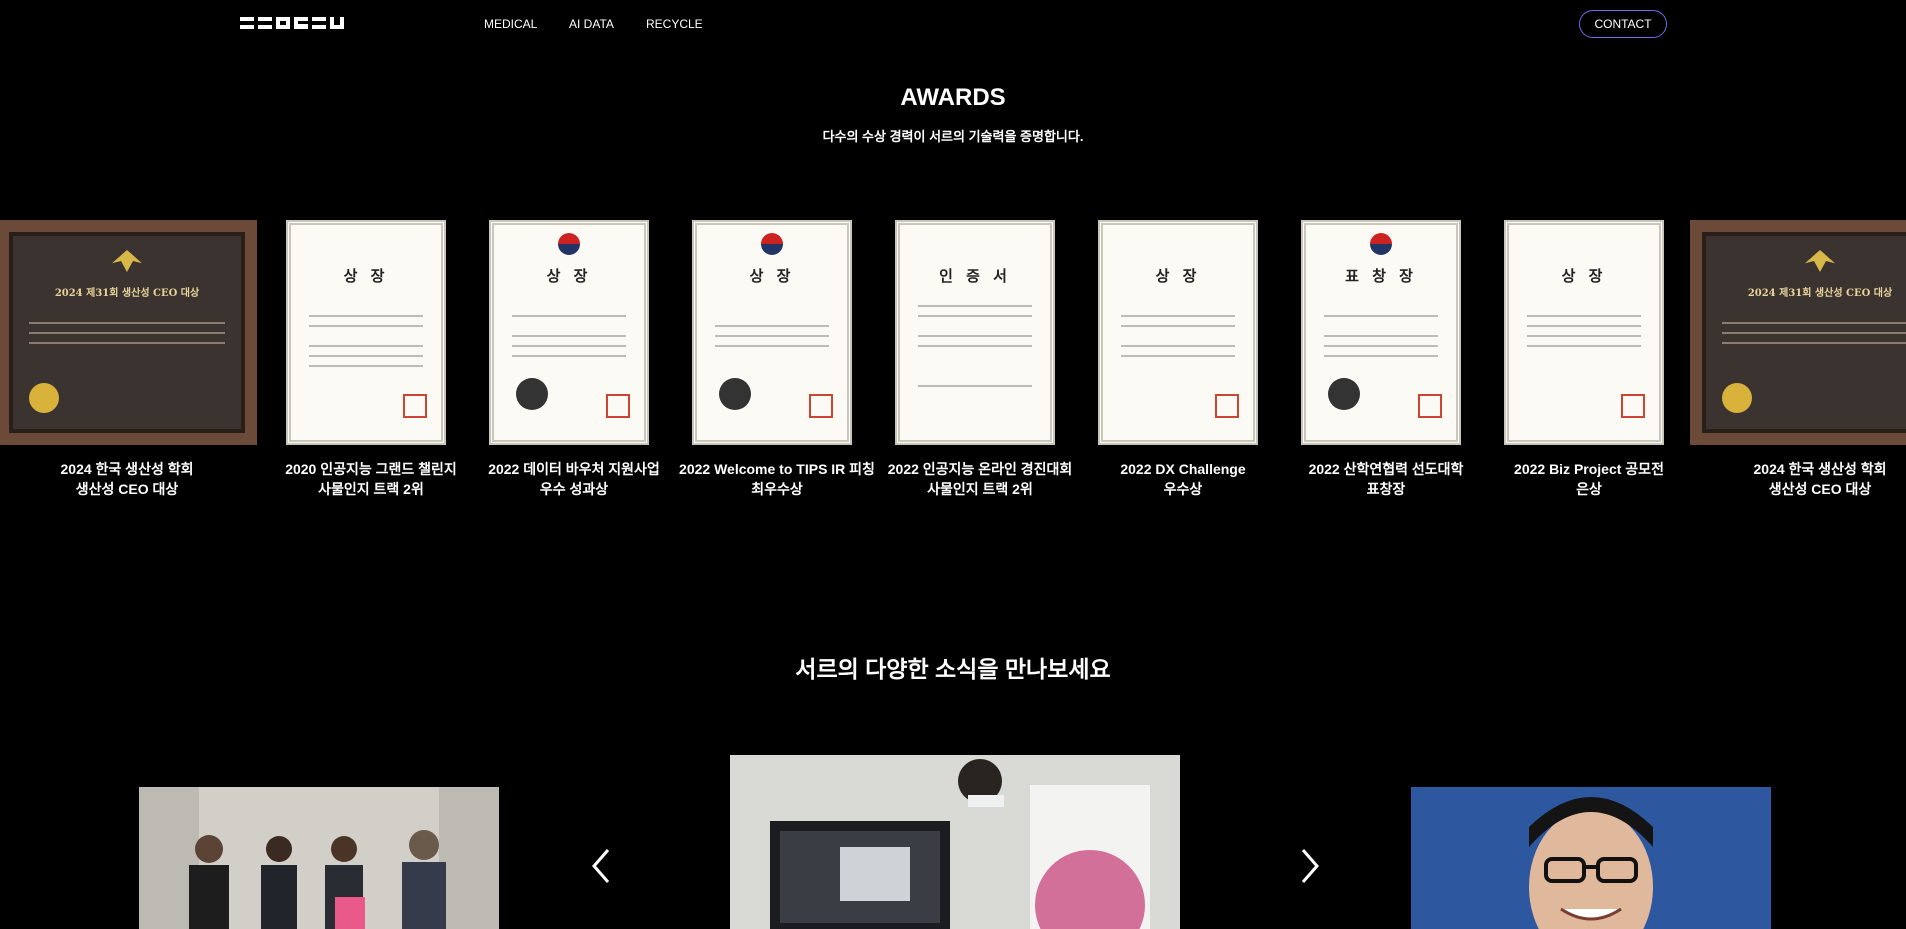  I want to click on news-photo-lab, so click(955, 842).